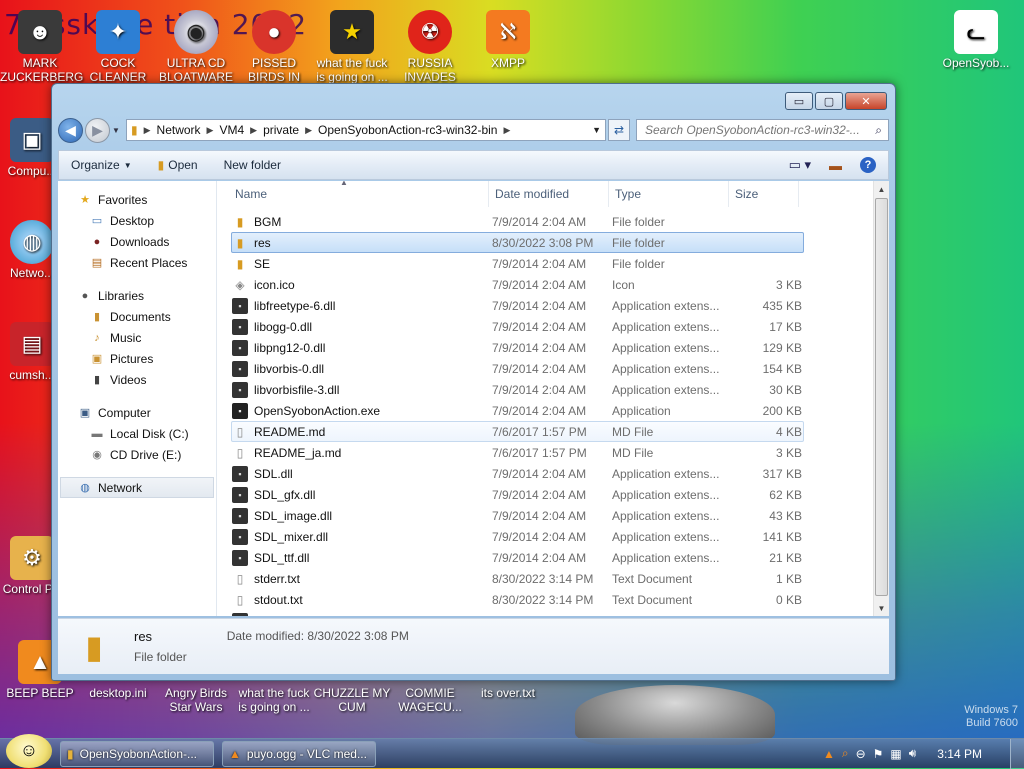 The width and height of the screenshot is (1024, 769). I want to click on recent-pages-dropdown: ▼, so click(117, 130).